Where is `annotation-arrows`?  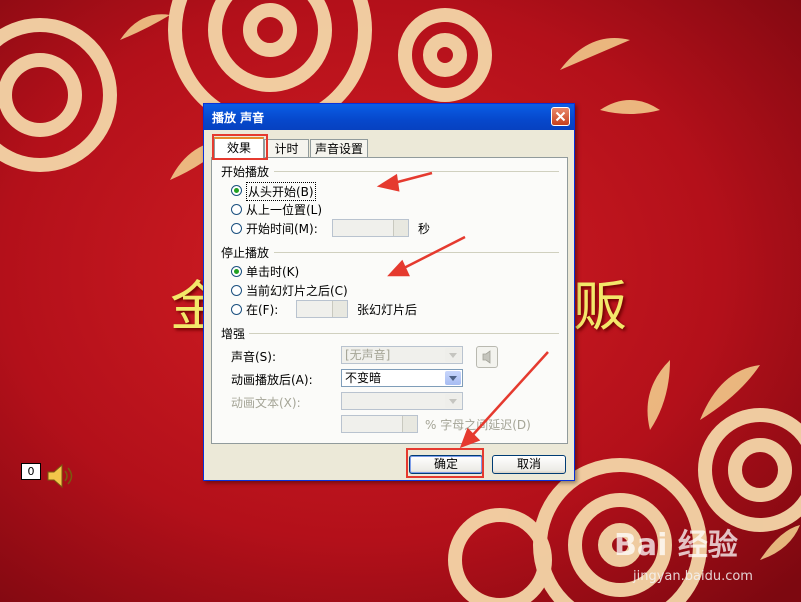
annotation-arrows is located at coordinates (462, 310).